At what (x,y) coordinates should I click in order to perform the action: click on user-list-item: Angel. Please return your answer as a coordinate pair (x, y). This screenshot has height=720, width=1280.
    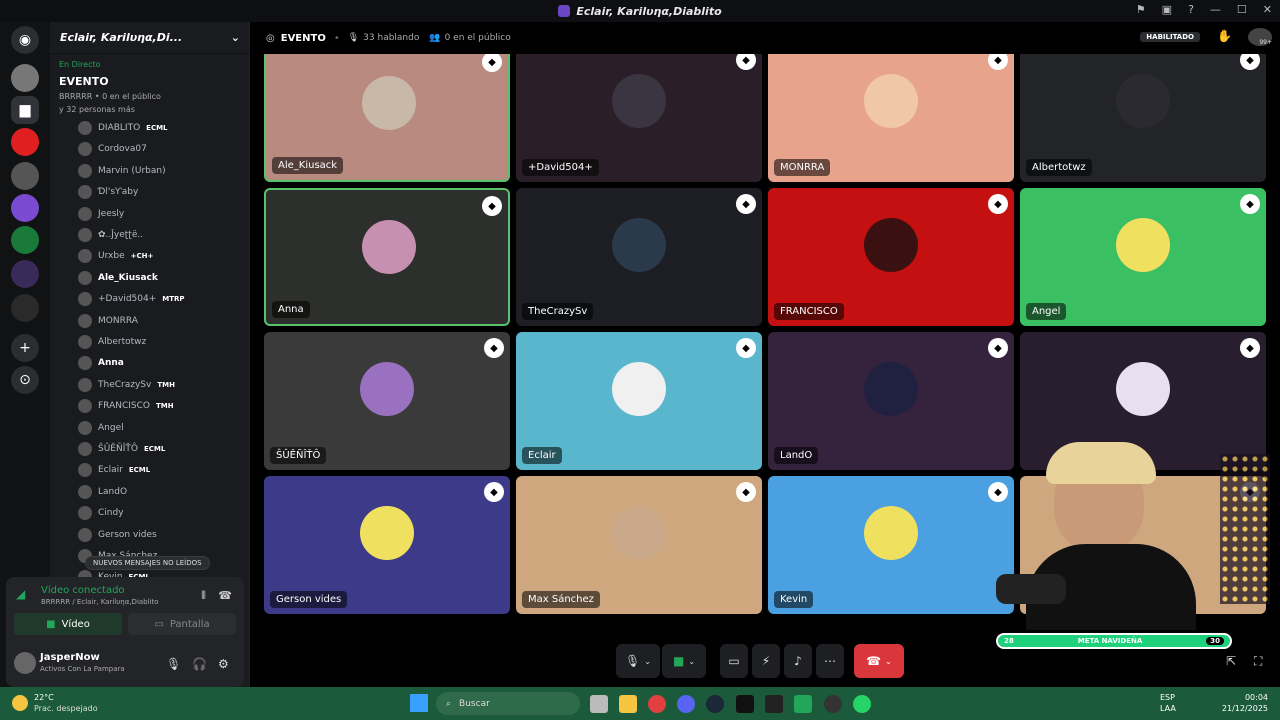
    Looking at the image, I should click on (160, 428).